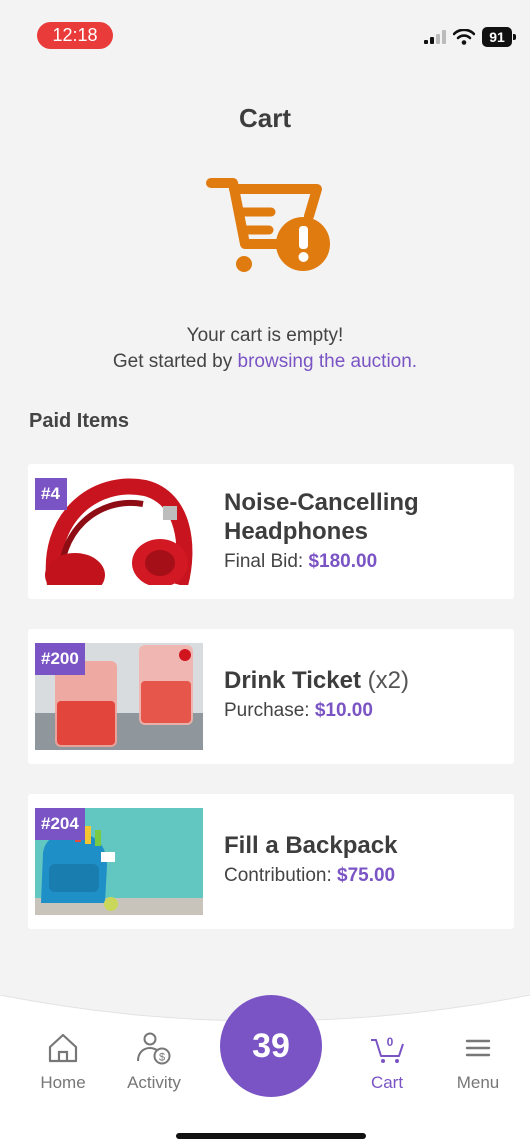  What do you see at coordinates (499, 37) in the screenshot?
I see `battery-icon: 91` at bounding box center [499, 37].